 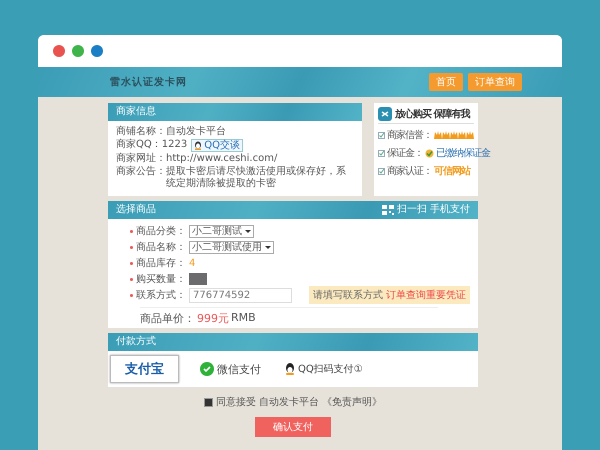 I want to click on qq-number: 1223, so click(x=175, y=145).